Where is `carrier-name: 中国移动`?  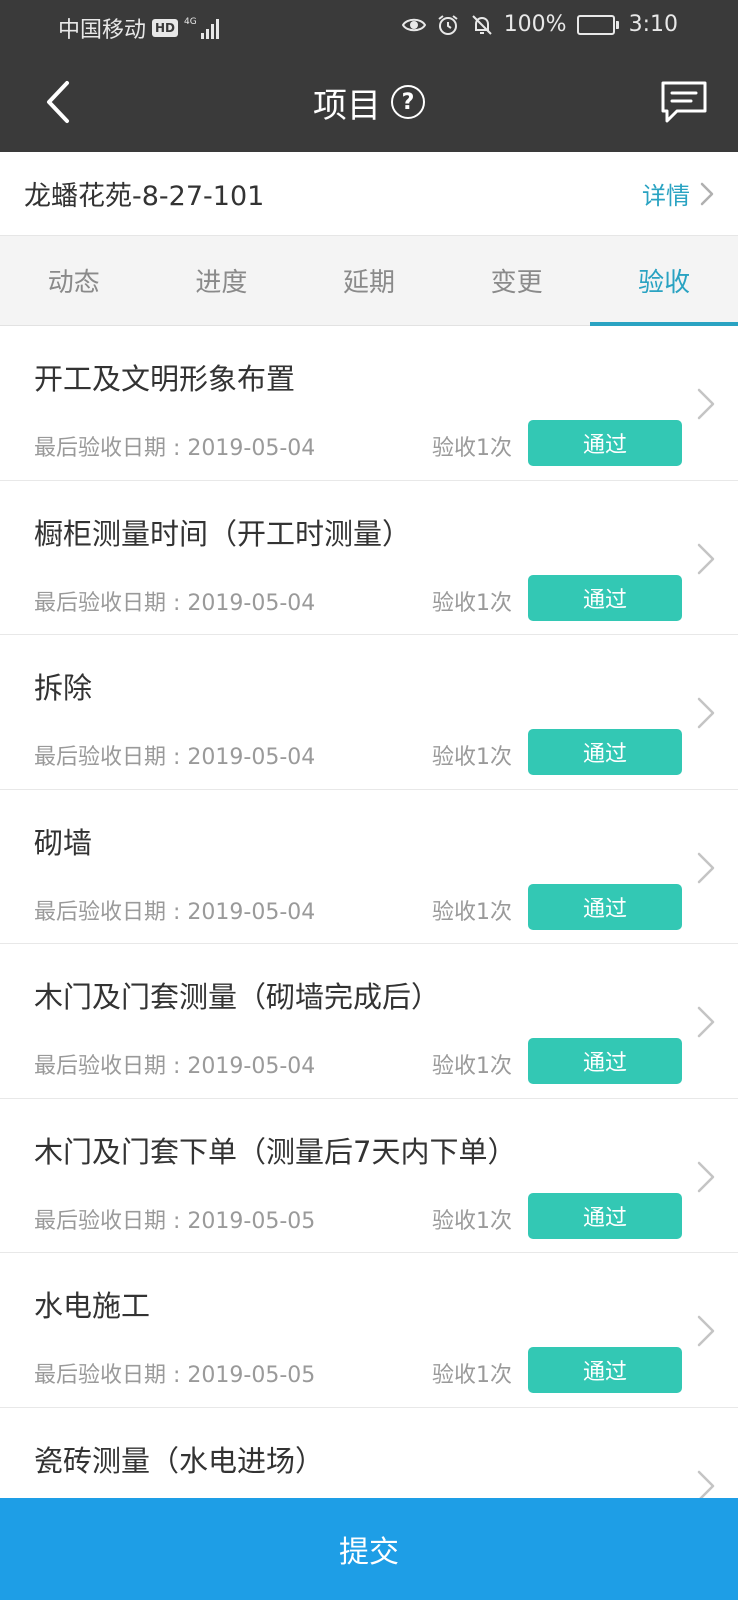 carrier-name: 中国移动 is located at coordinates (102, 30).